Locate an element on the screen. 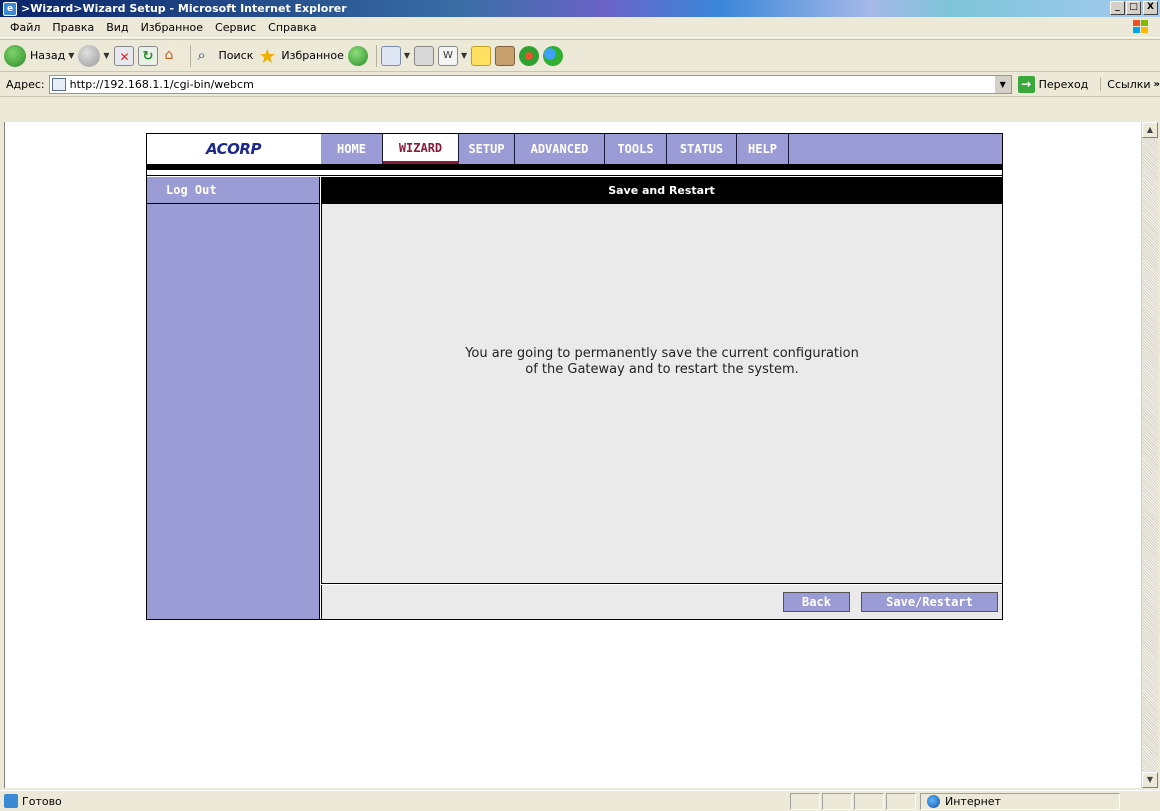 The image size is (1160, 811). search-button: ⌕ Поиск is located at coordinates (224, 56).